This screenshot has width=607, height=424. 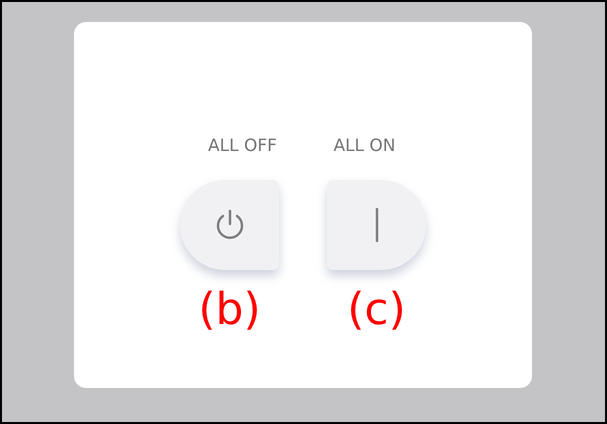 What do you see at coordinates (229, 309) in the screenshot?
I see `caption: (b)` at bounding box center [229, 309].